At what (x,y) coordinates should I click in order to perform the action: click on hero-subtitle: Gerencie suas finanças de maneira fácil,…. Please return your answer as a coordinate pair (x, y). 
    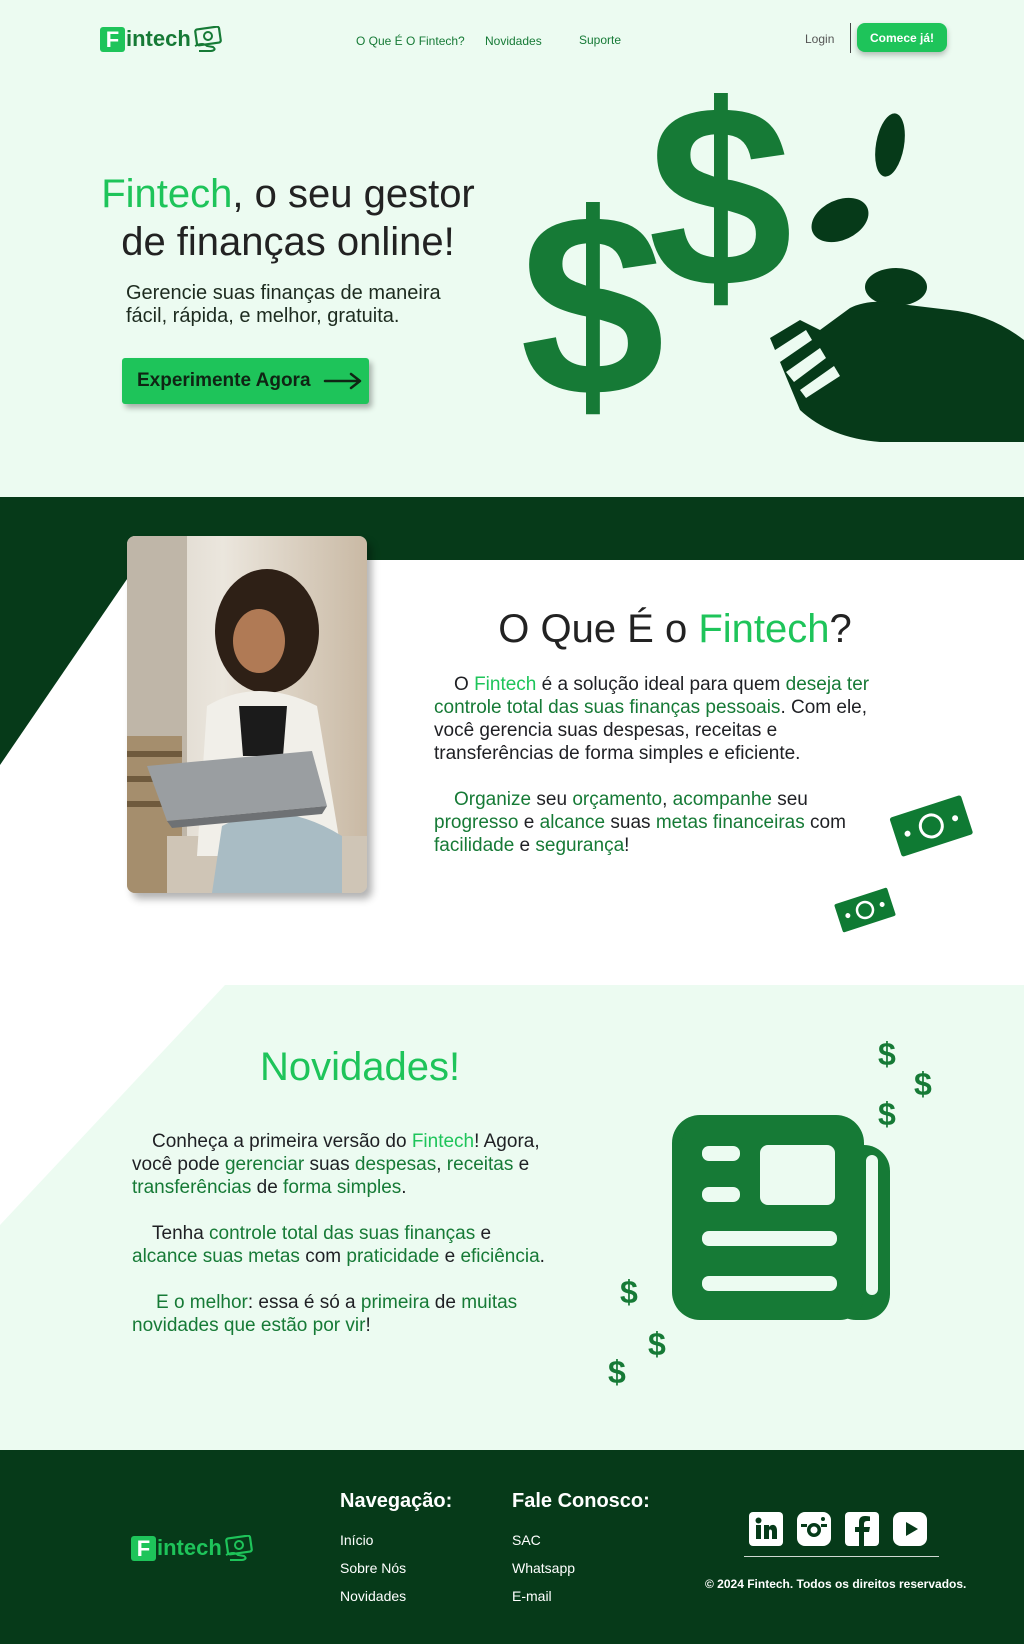
    Looking at the image, I should click on (283, 305).